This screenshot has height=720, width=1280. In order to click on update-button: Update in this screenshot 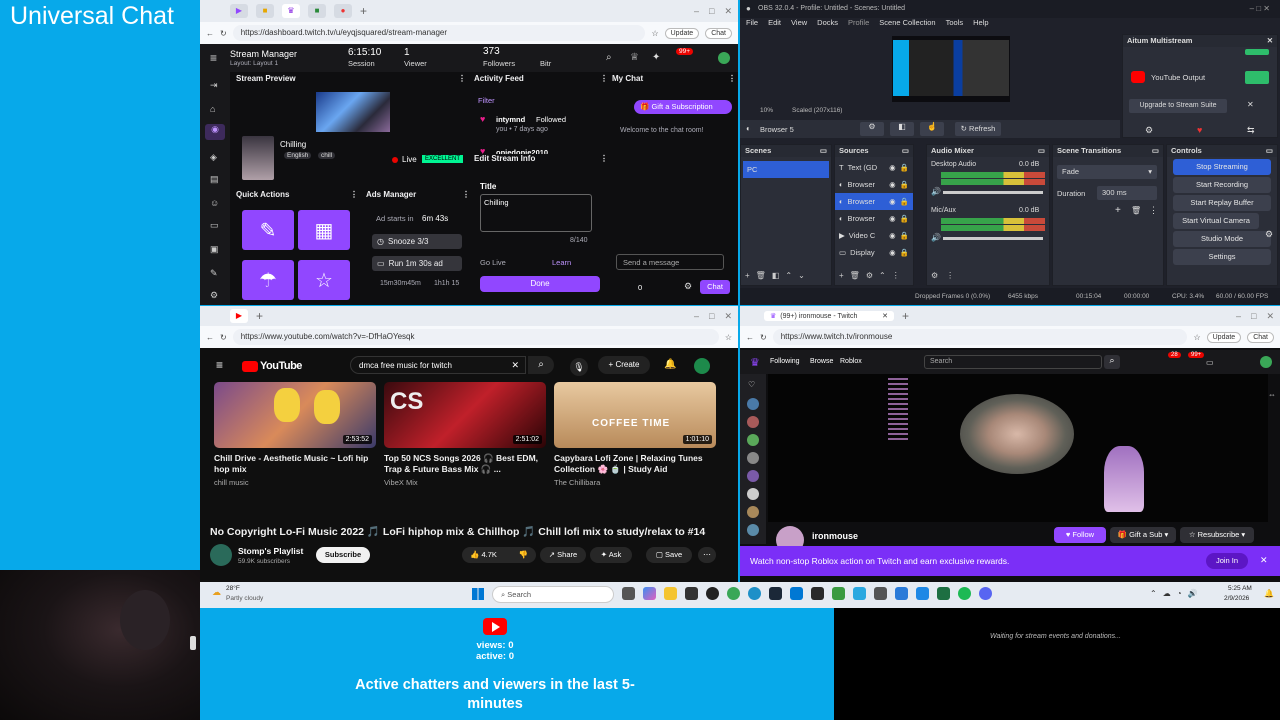, I will do `click(682, 33)`.